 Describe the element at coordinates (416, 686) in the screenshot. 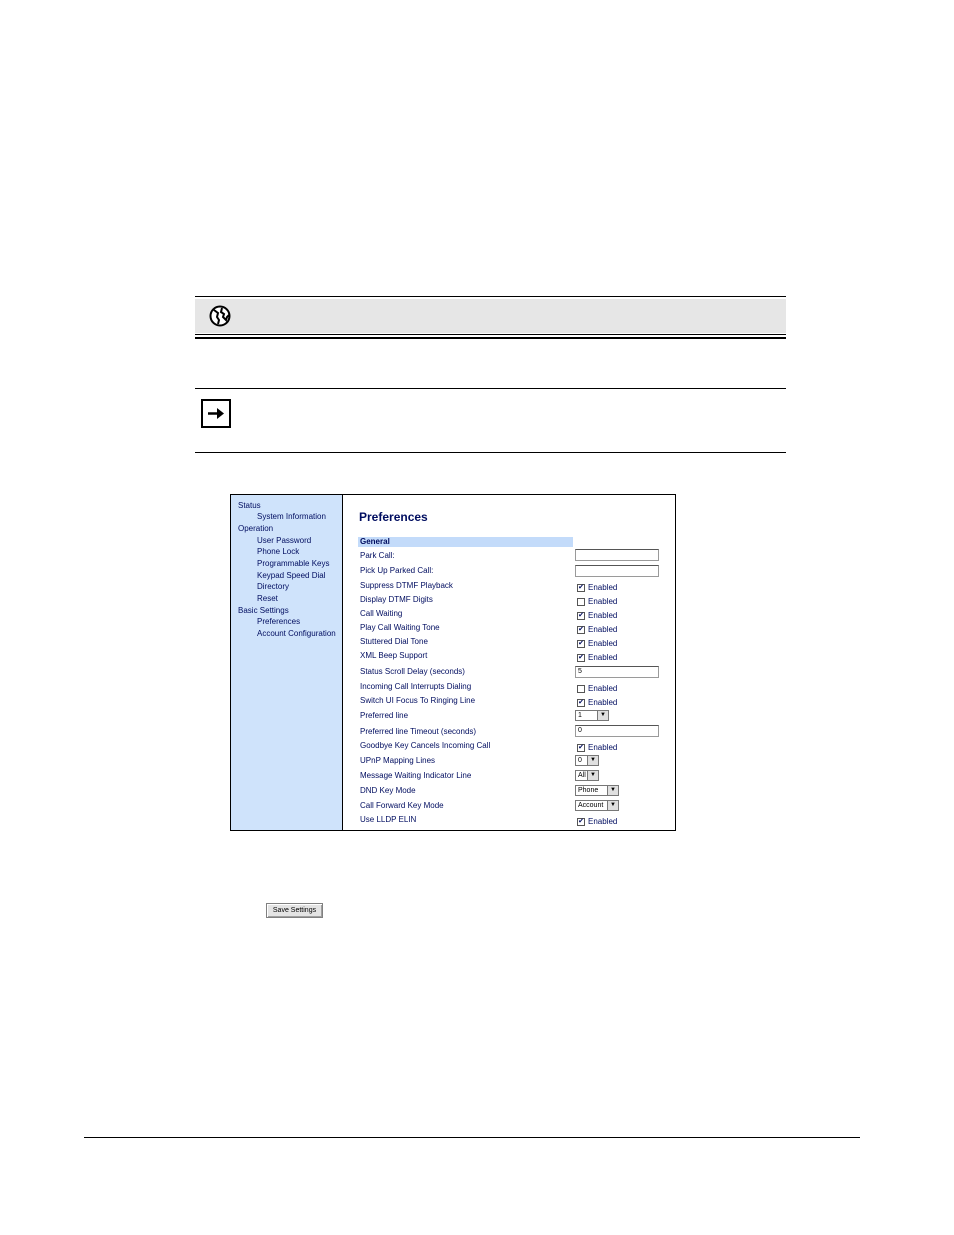

I see `incoming-call-interrupts-label: Incoming Call Interrupts Dialing` at that location.